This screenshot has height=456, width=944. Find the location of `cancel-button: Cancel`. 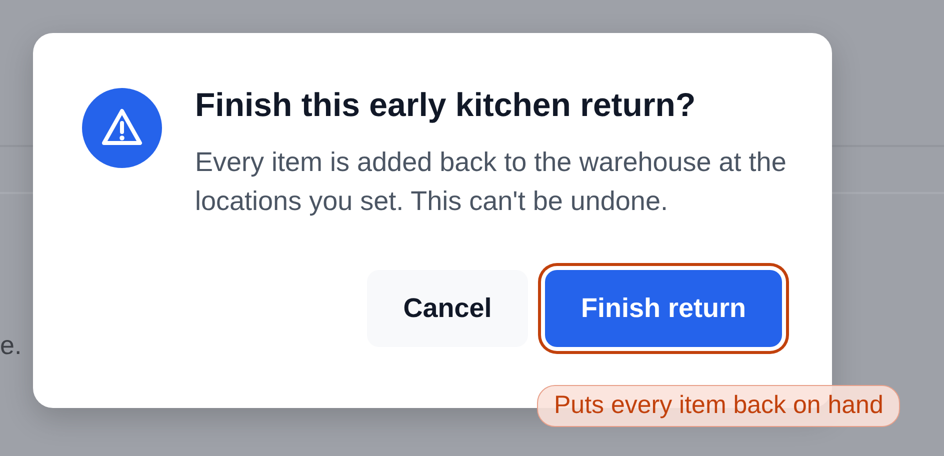

cancel-button: Cancel is located at coordinates (447, 308).